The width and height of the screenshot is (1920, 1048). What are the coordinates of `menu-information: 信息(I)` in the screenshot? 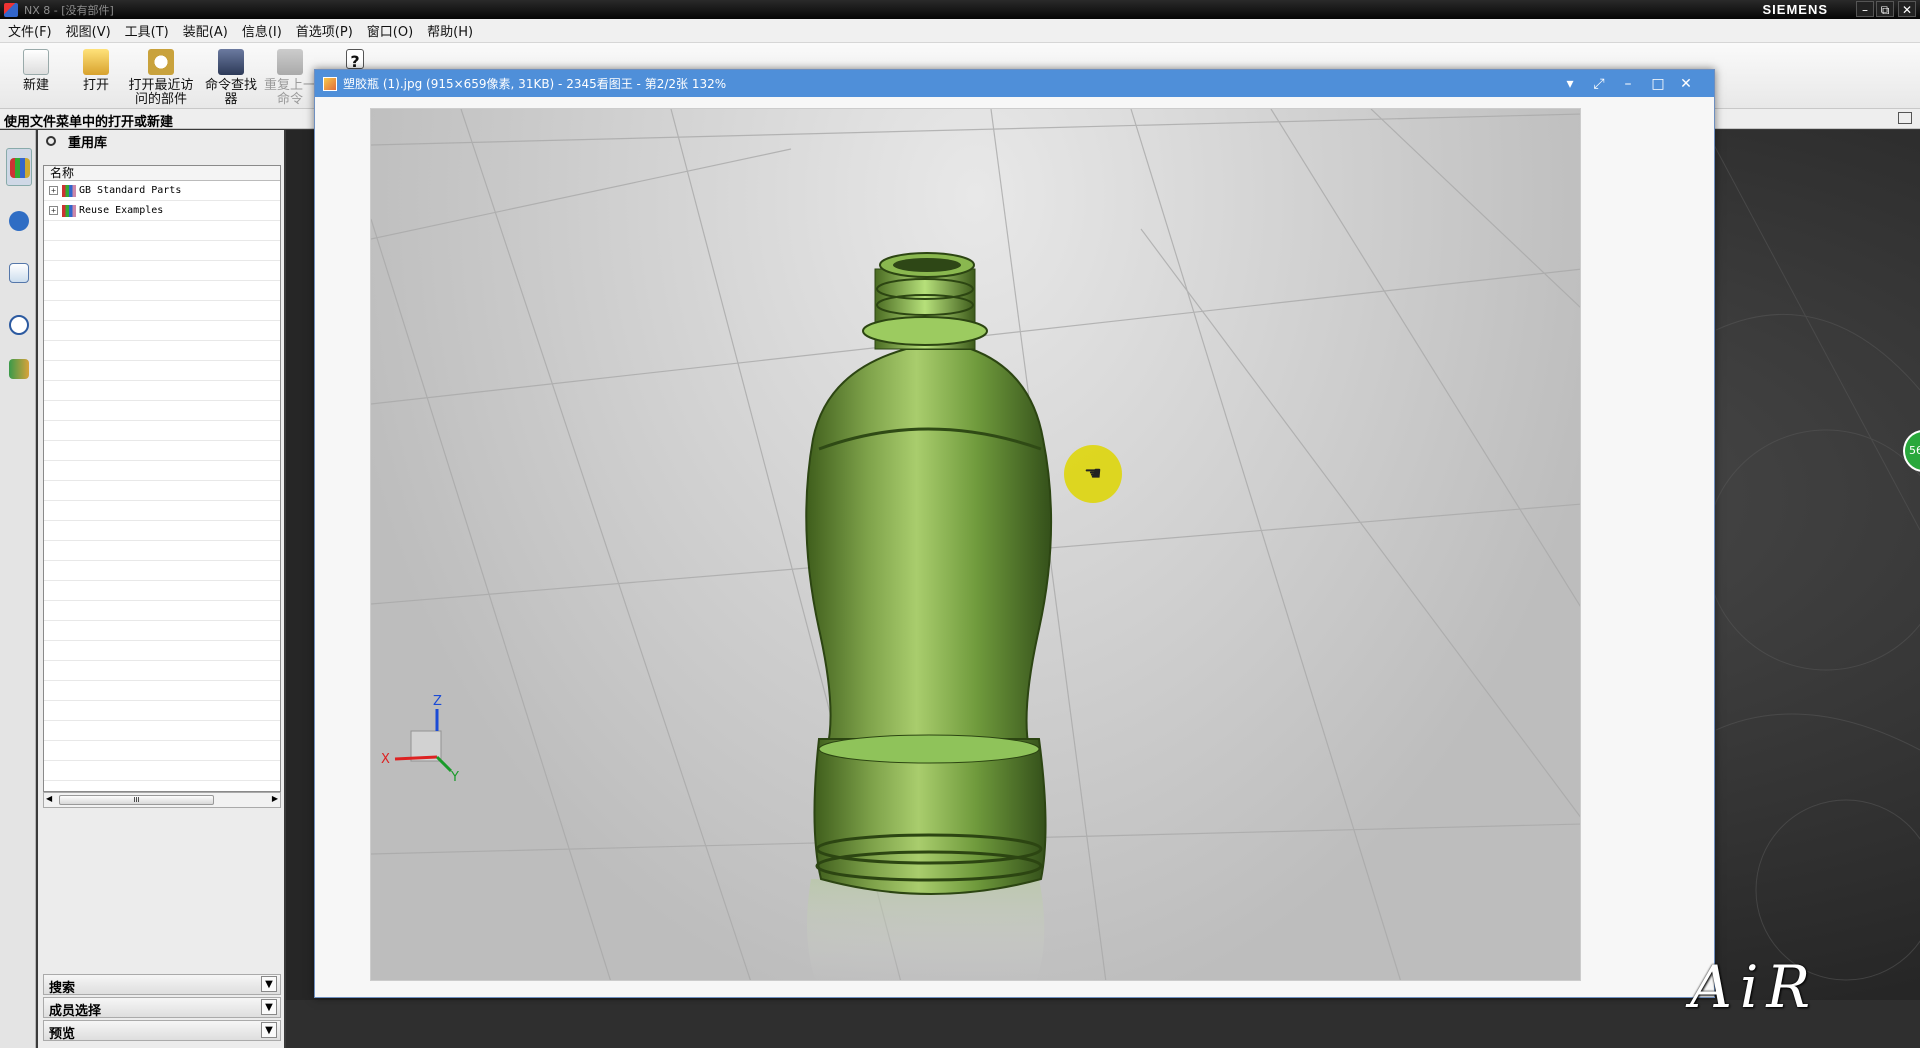 It's located at (262, 30).